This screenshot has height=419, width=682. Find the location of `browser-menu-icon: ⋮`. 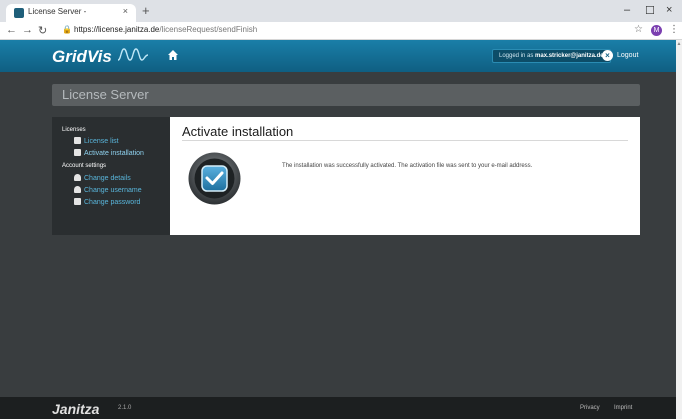

browser-menu-icon: ⋮ is located at coordinates (674, 29).